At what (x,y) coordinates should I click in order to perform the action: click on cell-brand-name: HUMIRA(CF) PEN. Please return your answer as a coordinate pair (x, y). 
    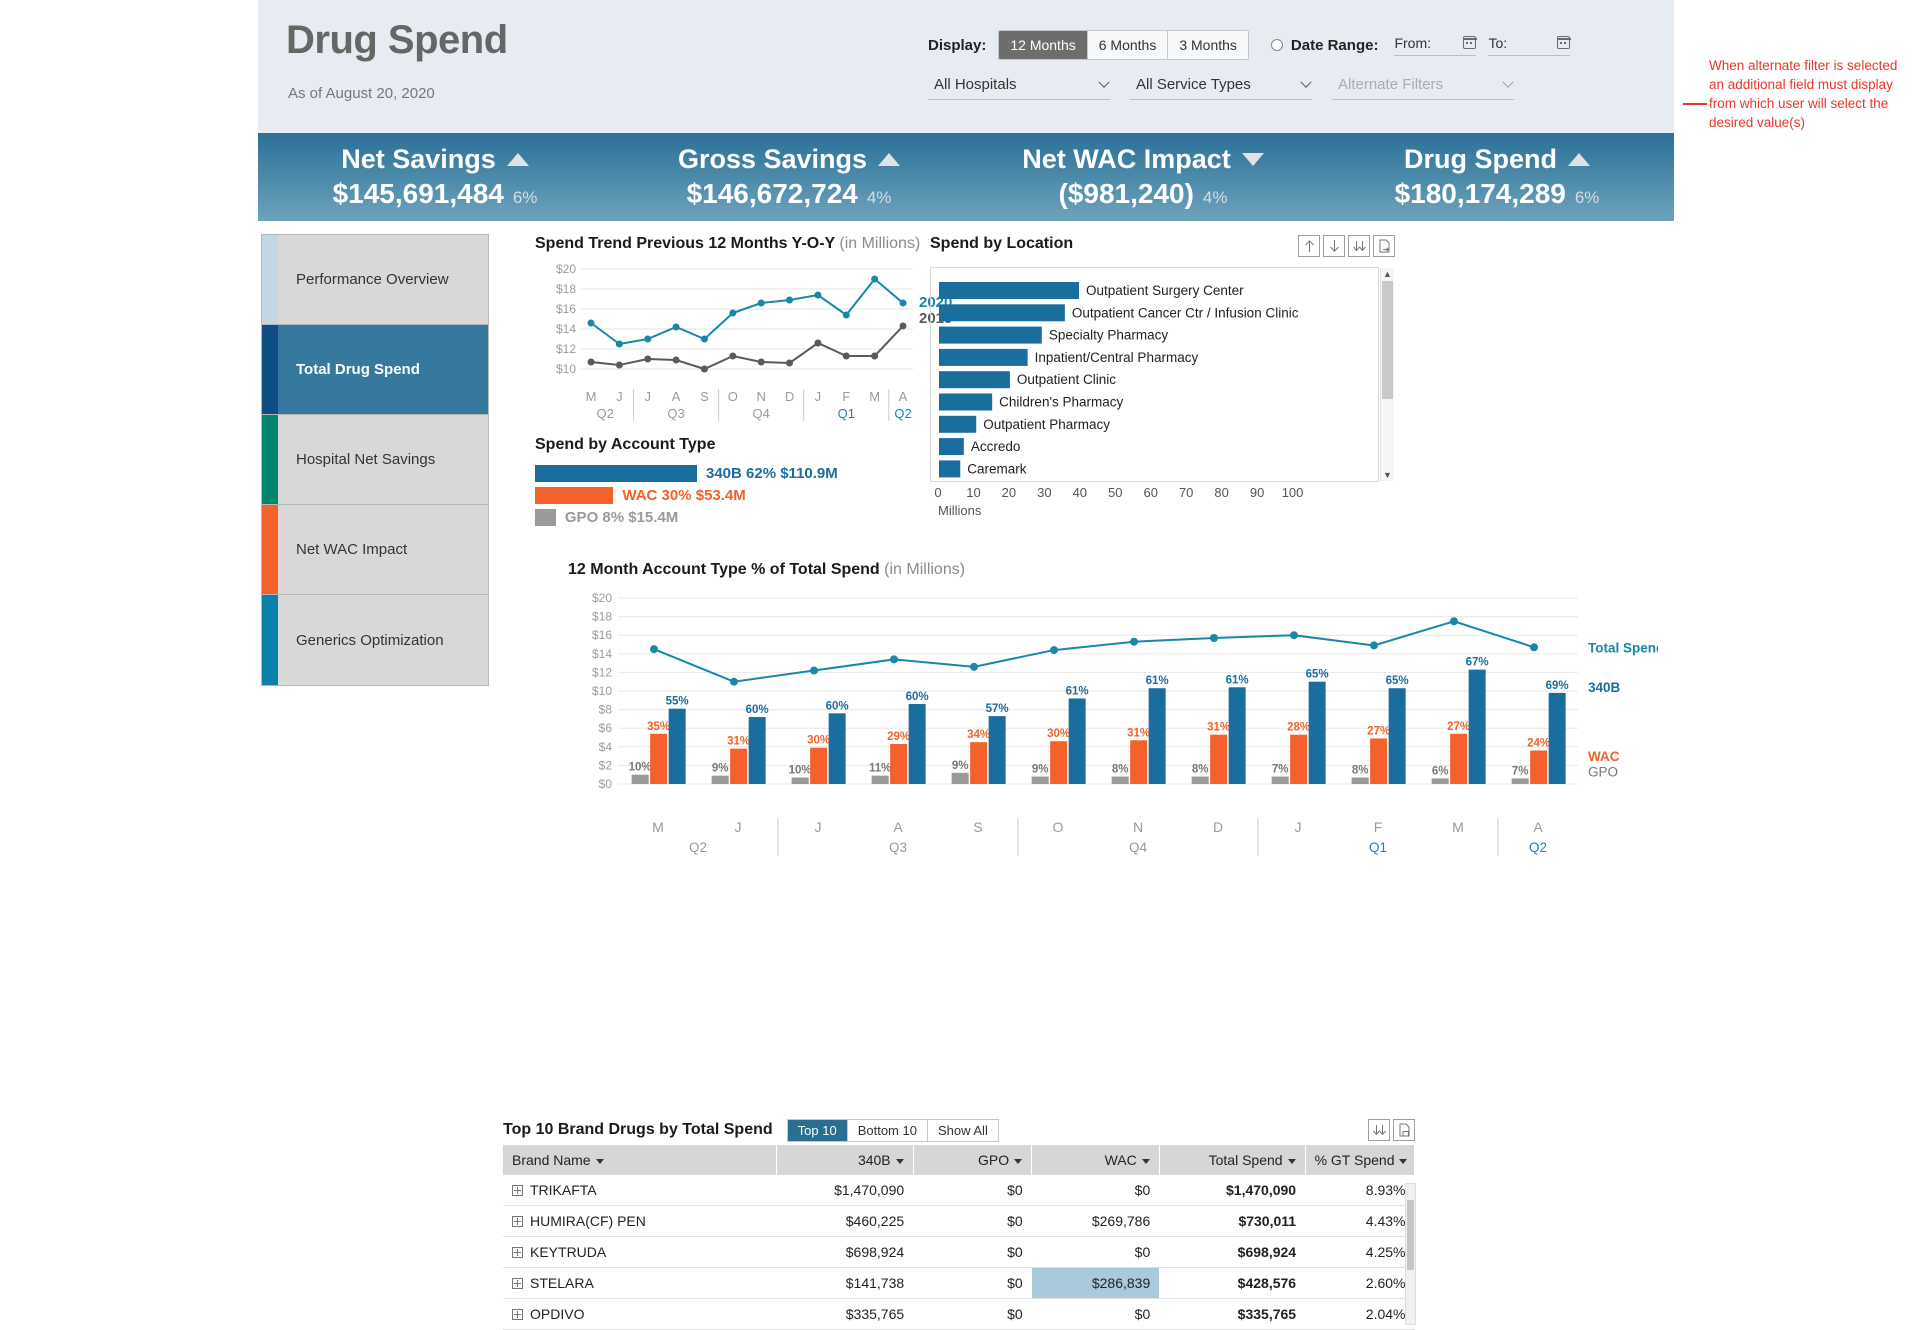
    Looking at the image, I should click on (640, 1221).